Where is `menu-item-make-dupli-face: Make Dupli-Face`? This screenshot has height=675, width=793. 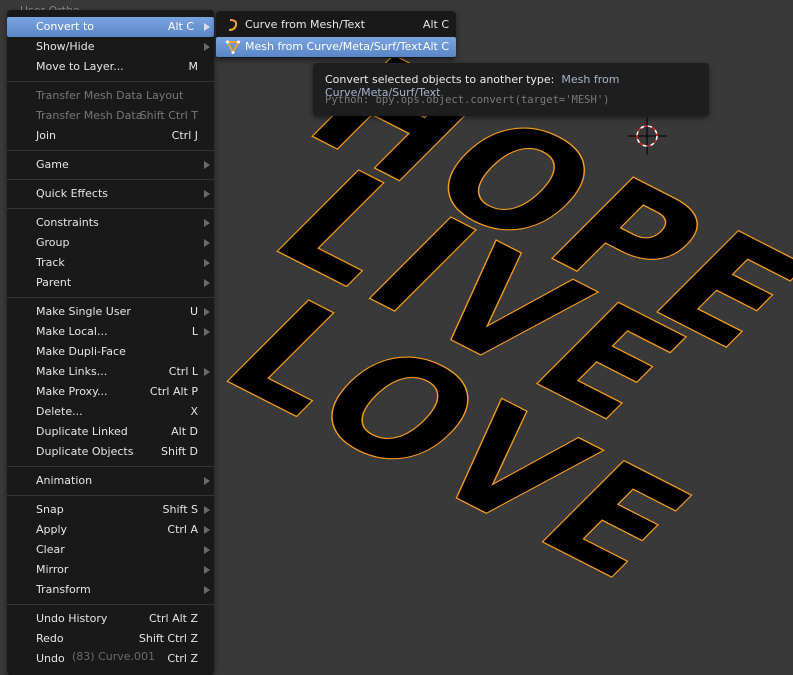 menu-item-make-dupli-face: Make Dupli-Face is located at coordinates (110, 352).